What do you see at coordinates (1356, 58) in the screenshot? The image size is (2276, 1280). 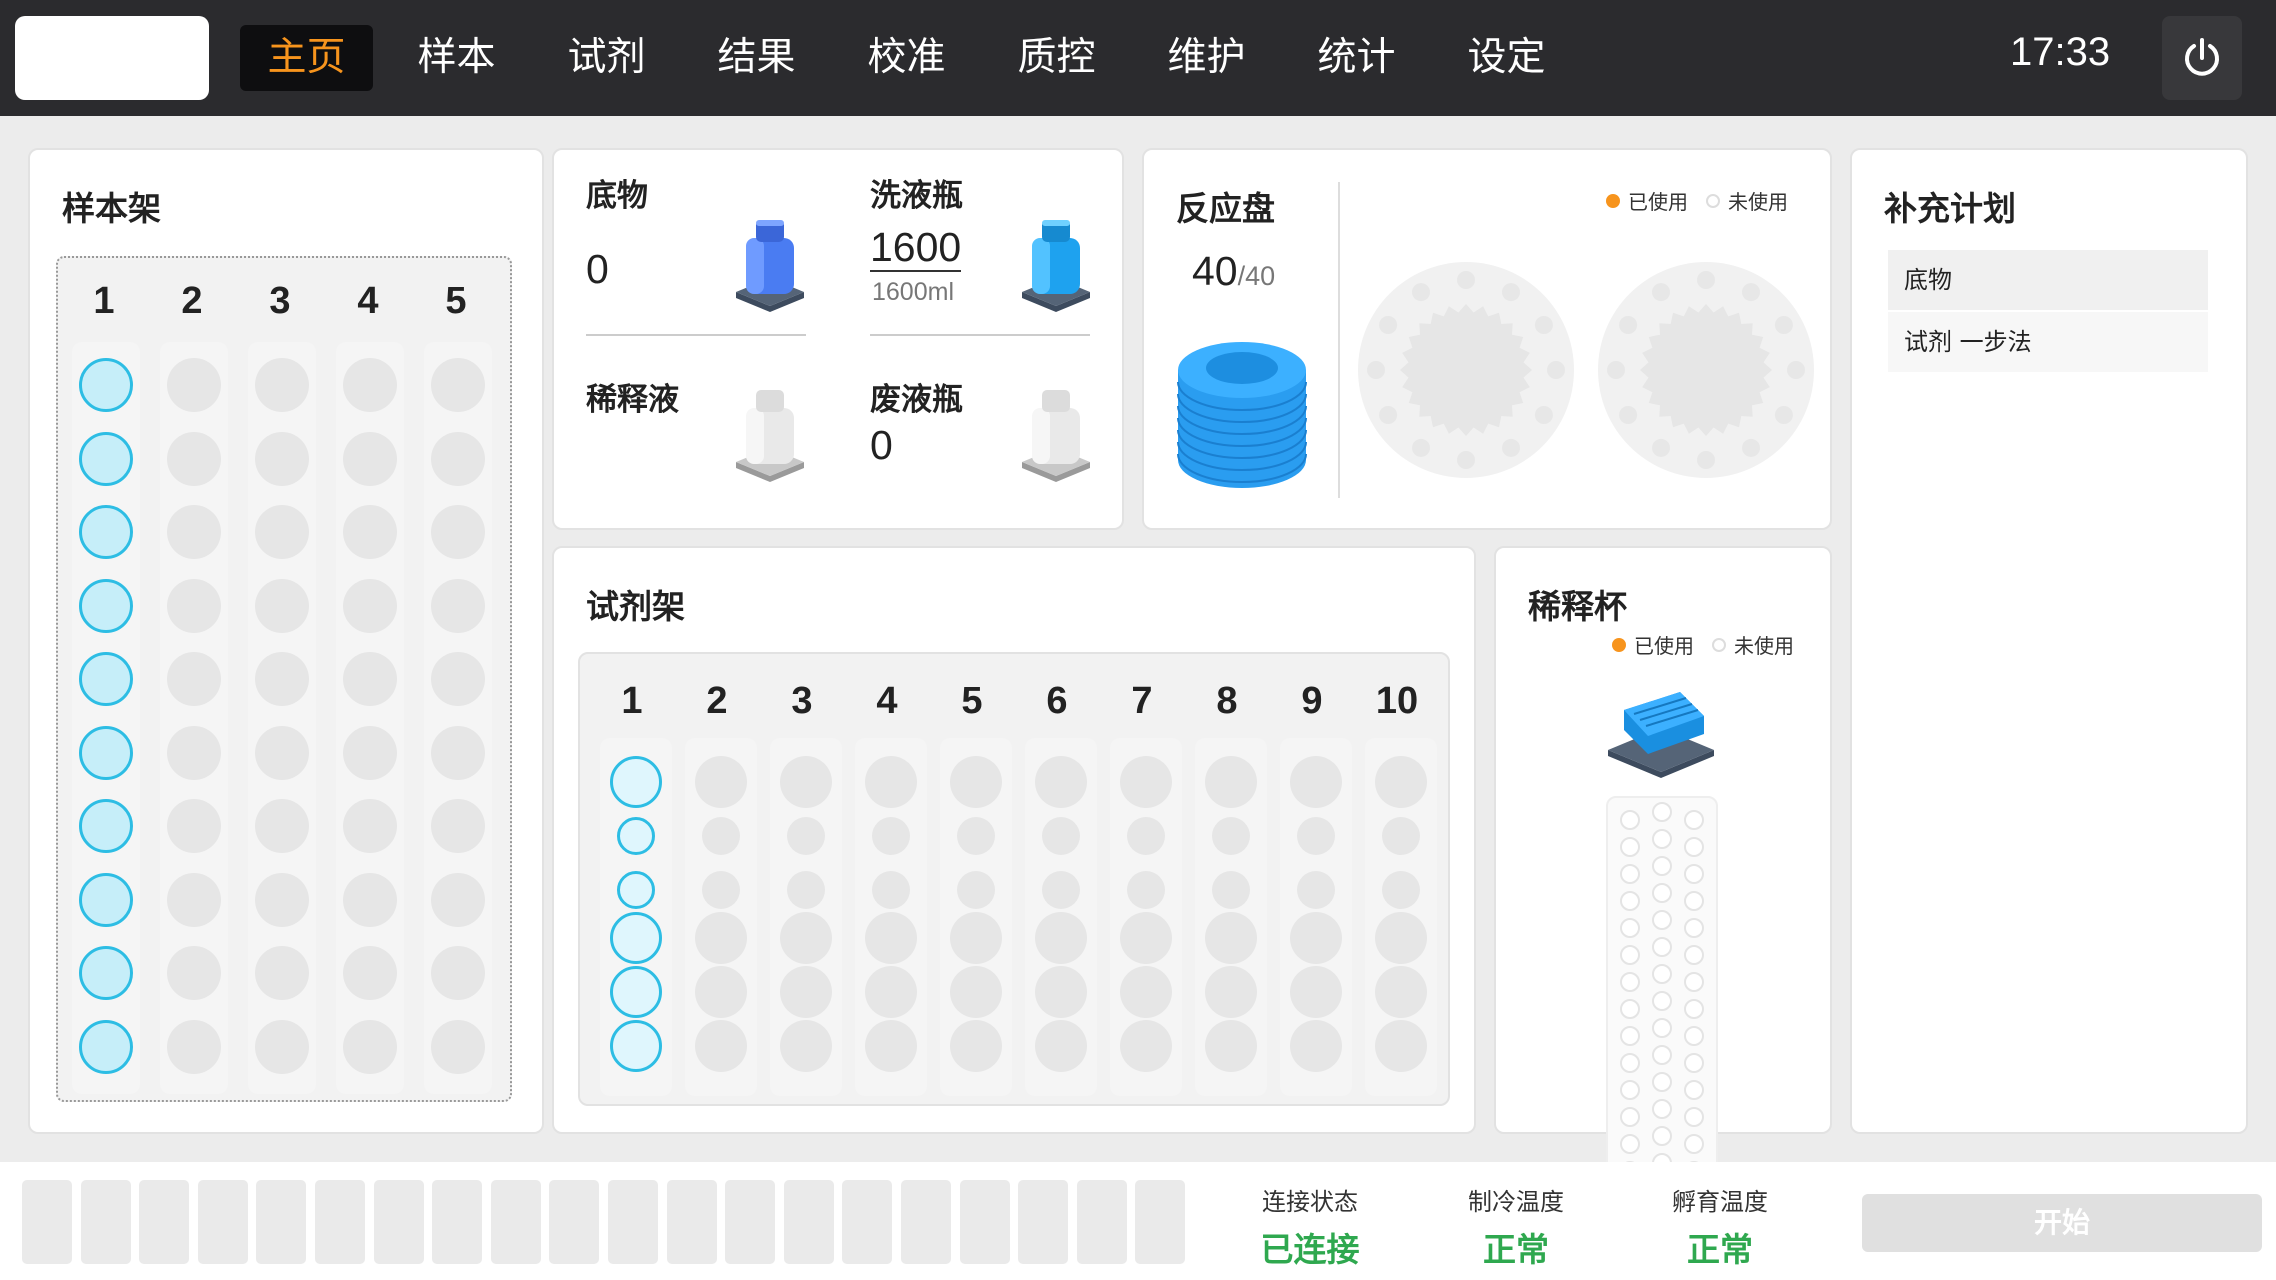 I see `nav-statistics: 统计` at bounding box center [1356, 58].